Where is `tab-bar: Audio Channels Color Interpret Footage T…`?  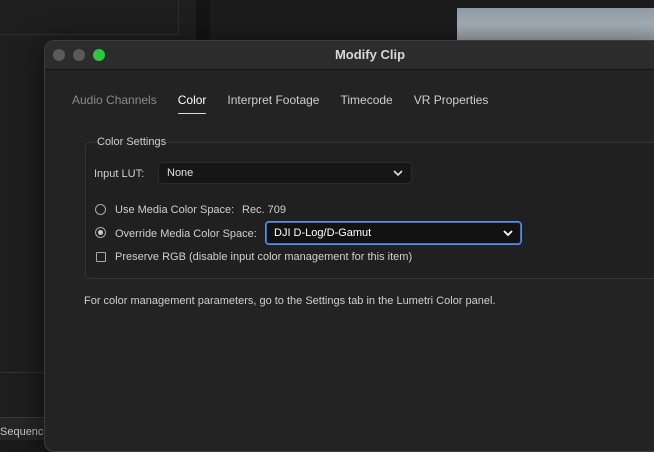 tab-bar: Audio Channels Color Interpret Footage T… is located at coordinates (290, 103).